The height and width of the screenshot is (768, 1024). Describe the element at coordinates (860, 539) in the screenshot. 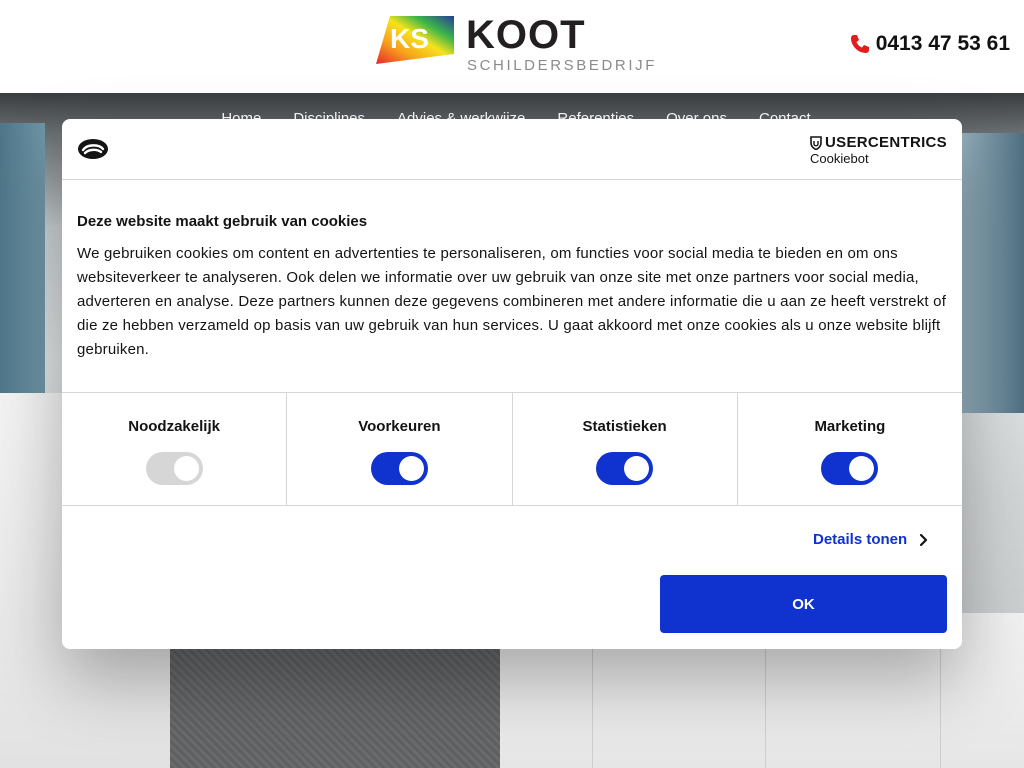

I see `details-label: Details tonen` at that location.